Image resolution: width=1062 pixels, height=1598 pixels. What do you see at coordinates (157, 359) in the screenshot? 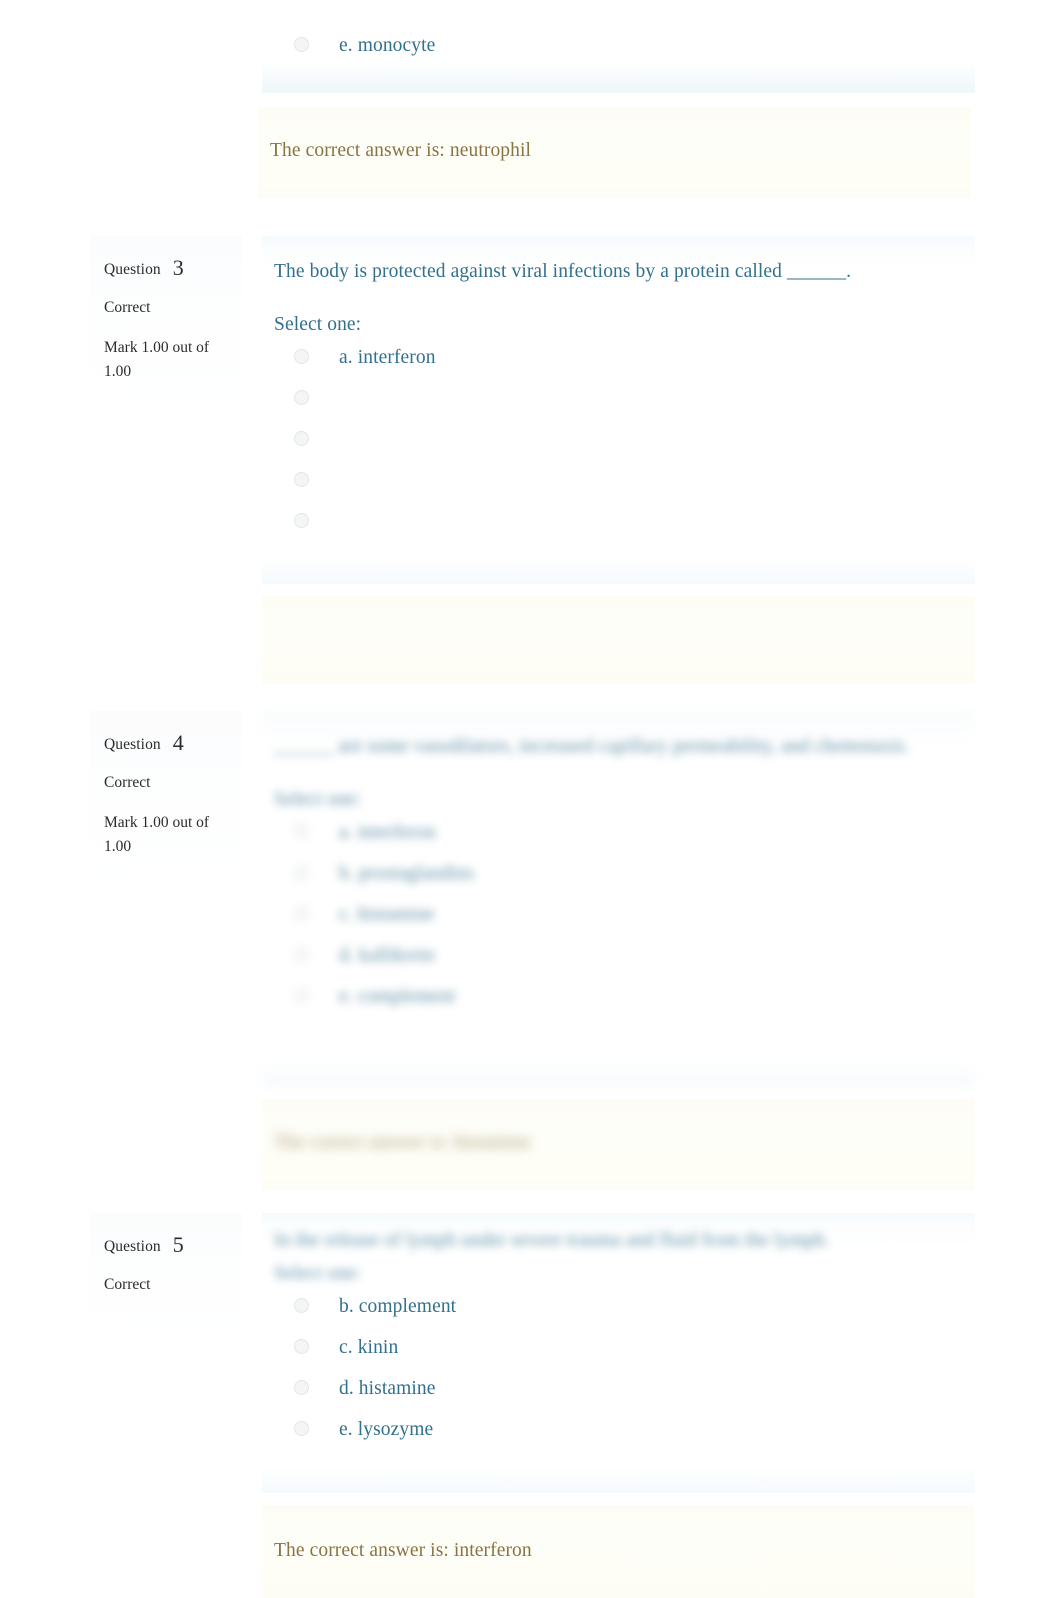
I see `question-3-grade: Mark 1.00 out of 1.00` at bounding box center [157, 359].